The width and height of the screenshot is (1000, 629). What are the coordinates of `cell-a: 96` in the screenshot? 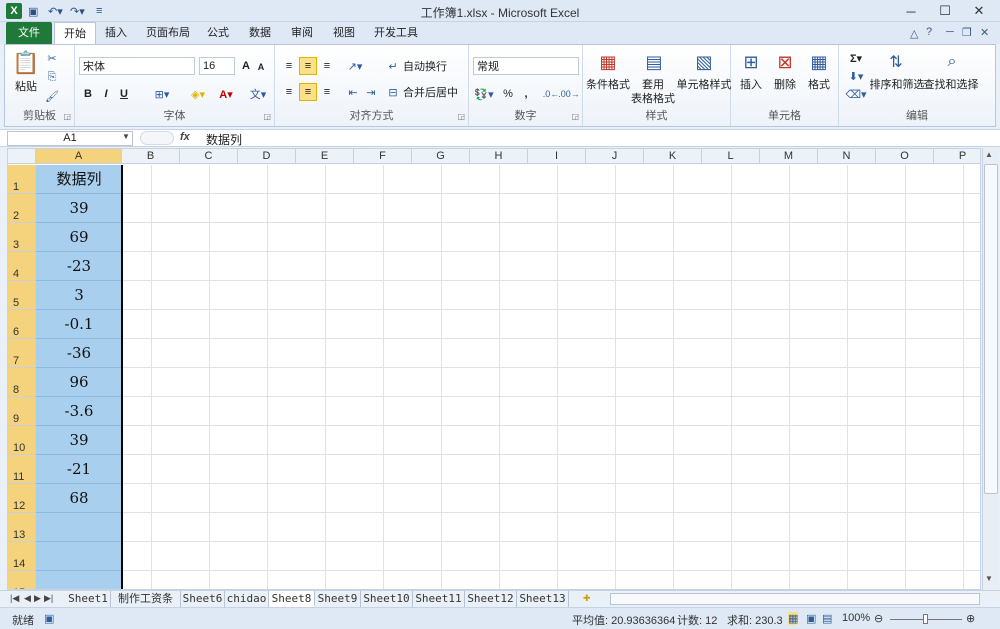 It's located at (79, 382).